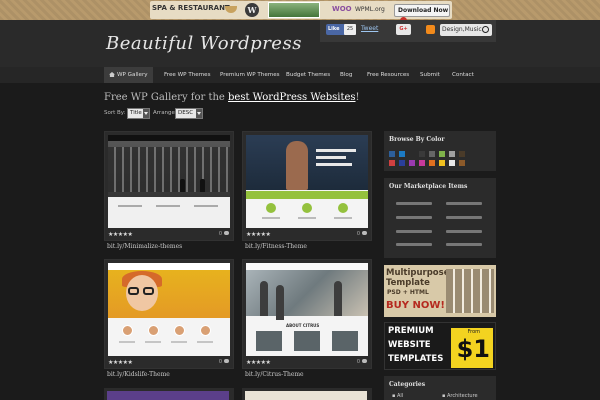 This screenshot has height=400, width=600. What do you see at coordinates (397, 396) in the screenshot?
I see `category-all: ▪ All` at bounding box center [397, 396].